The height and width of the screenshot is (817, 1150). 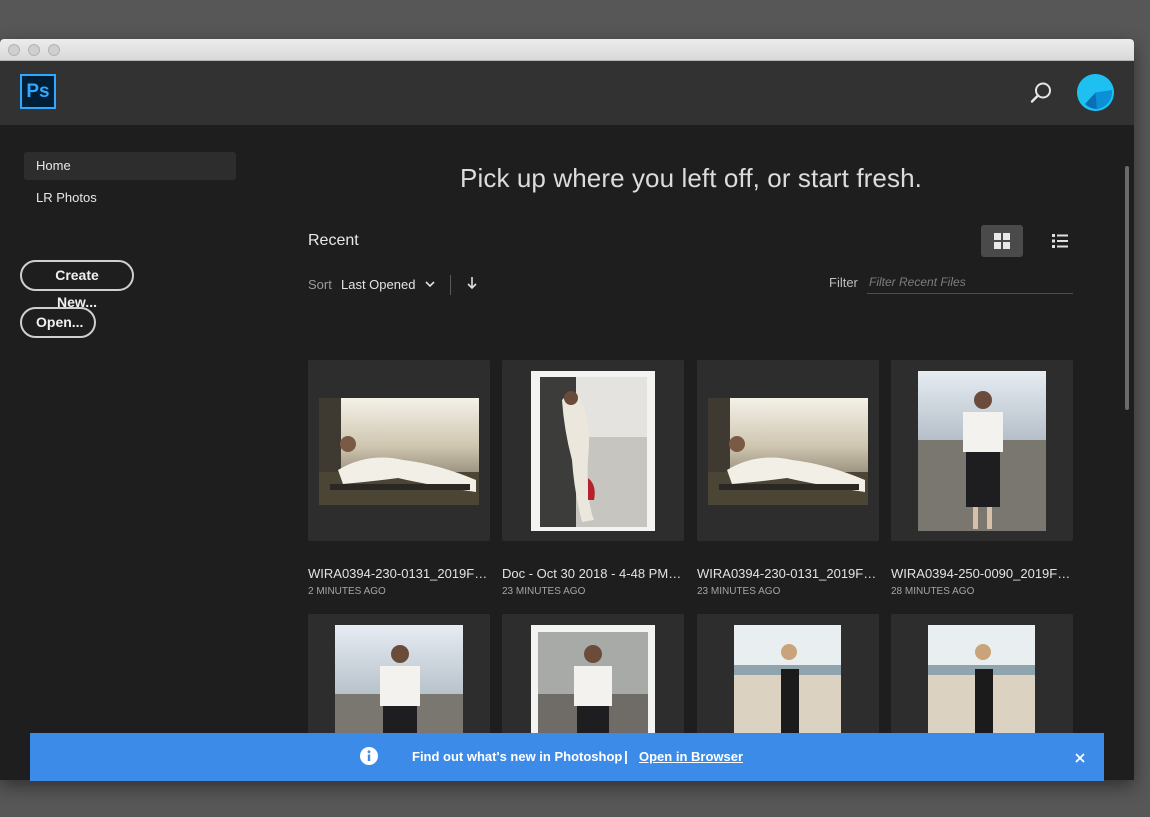 I want to click on search-icon, so click(x=1040, y=92).